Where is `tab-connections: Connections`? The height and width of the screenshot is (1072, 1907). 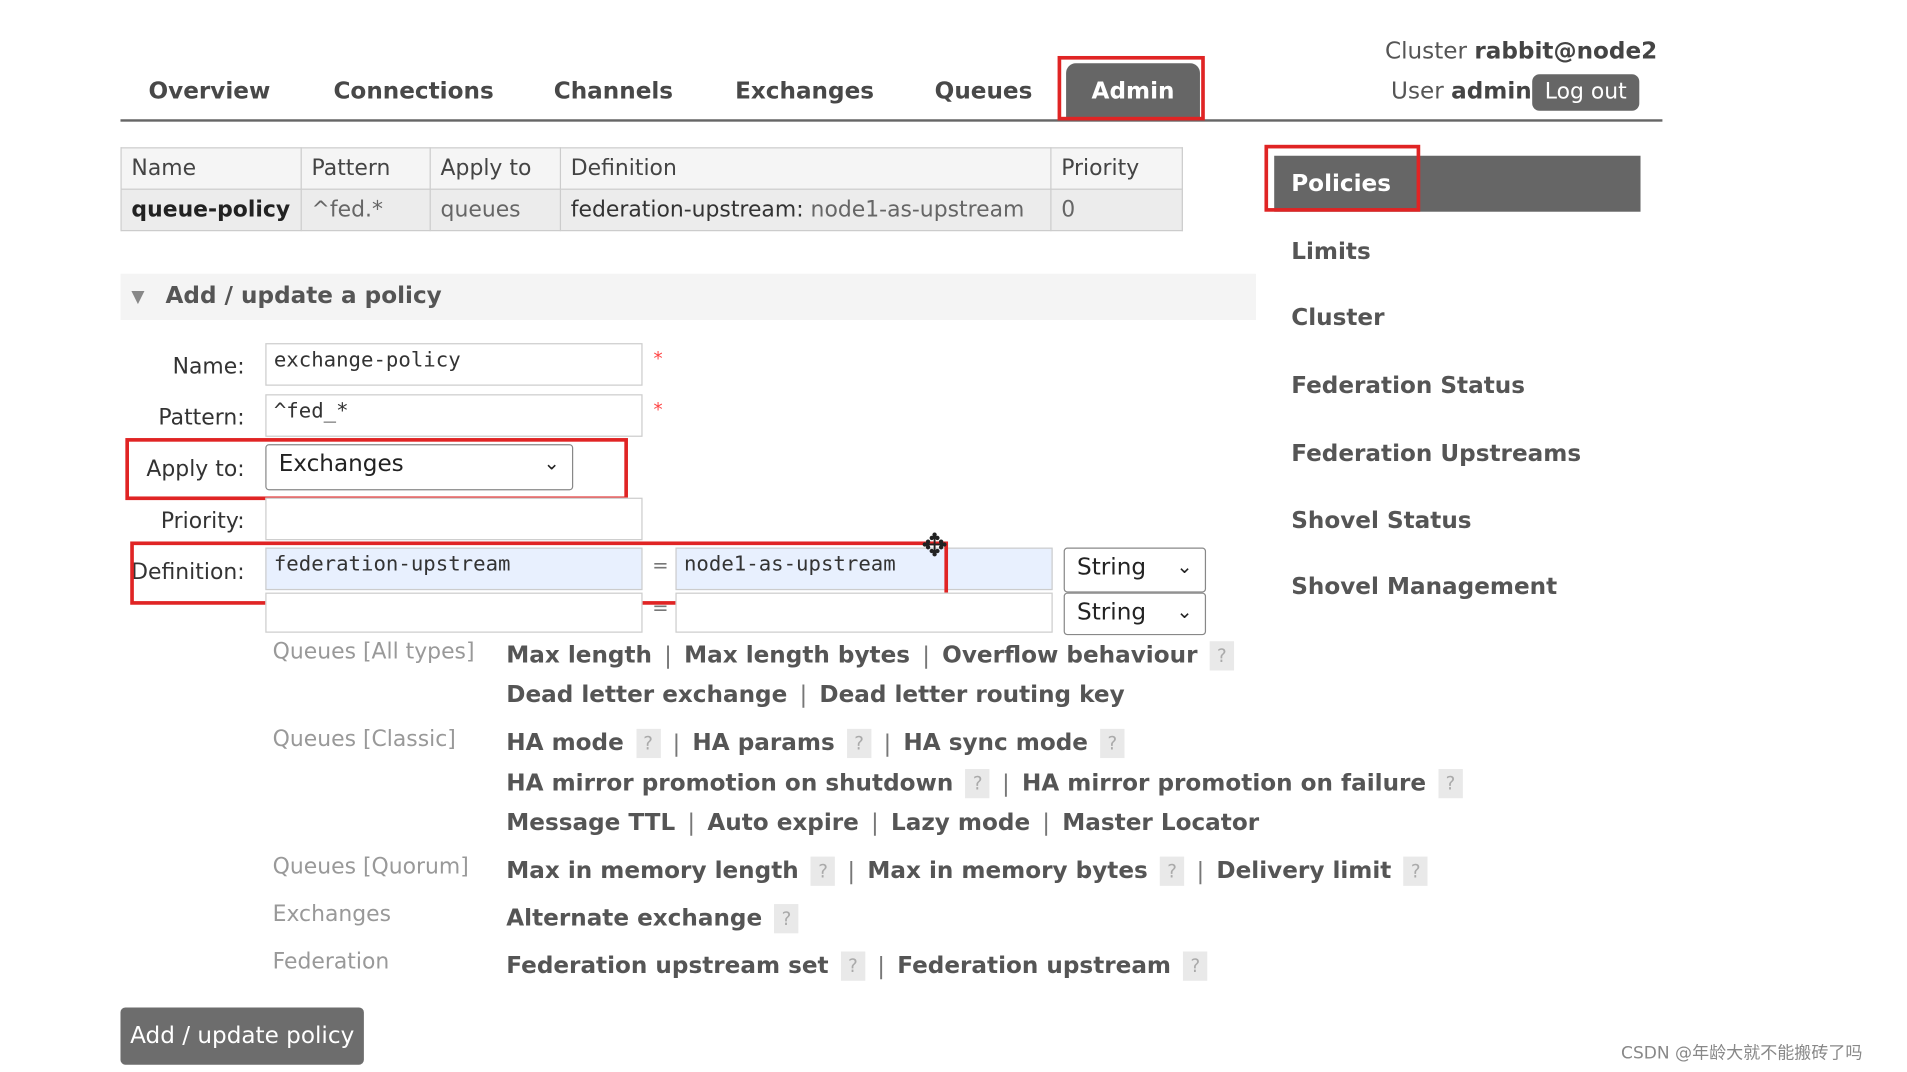
tab-connections: Connections is located at coordinates (413, 91).